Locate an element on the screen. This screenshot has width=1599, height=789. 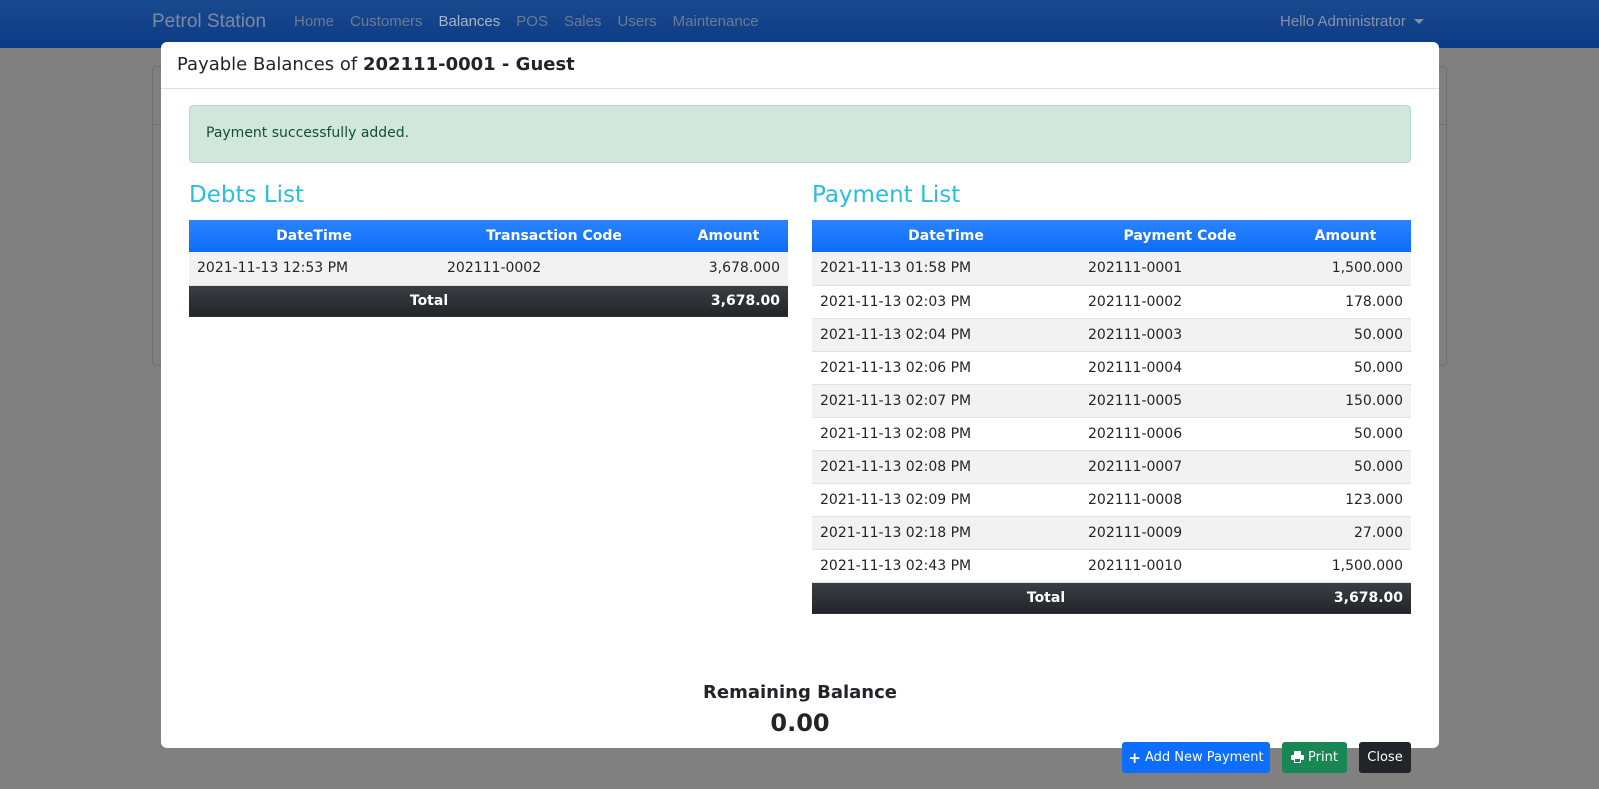
remaining-balance: Remaining Balance 0.00 is located at coordinates (800, 709).